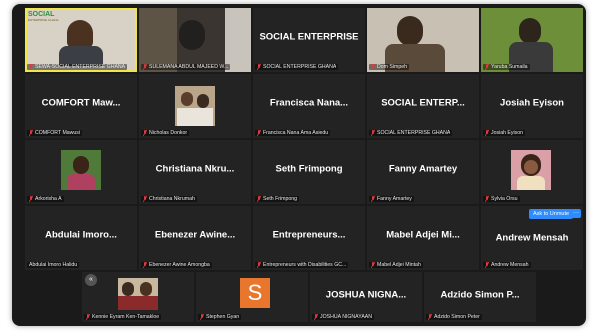 This screenshot has height=335, width=595. Describe the element at coordinates (504, 133) in the screenshot. I see `participant-name-label: Josiah Eyison` at that location.